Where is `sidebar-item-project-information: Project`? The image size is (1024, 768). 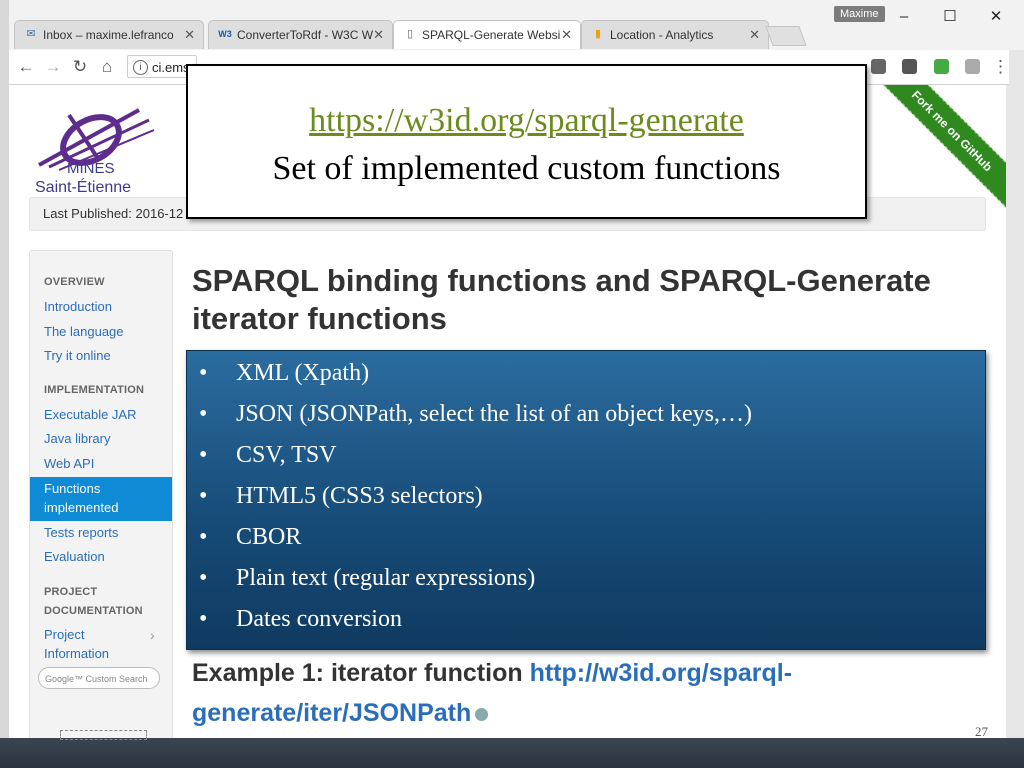
sidebar-item-project-information: Project is located at coordinates (64, 634).